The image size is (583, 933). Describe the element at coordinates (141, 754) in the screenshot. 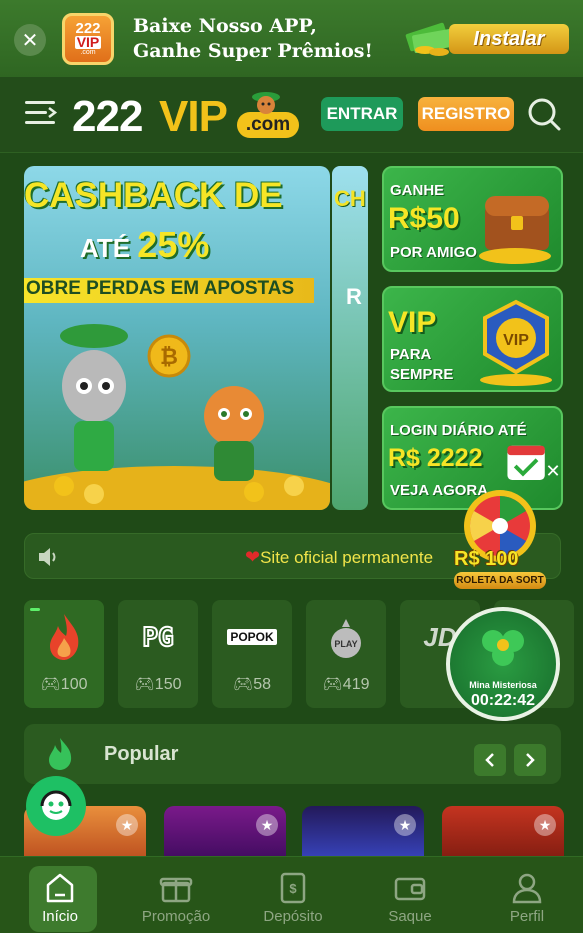

I see `section-title: Popular` at that location.